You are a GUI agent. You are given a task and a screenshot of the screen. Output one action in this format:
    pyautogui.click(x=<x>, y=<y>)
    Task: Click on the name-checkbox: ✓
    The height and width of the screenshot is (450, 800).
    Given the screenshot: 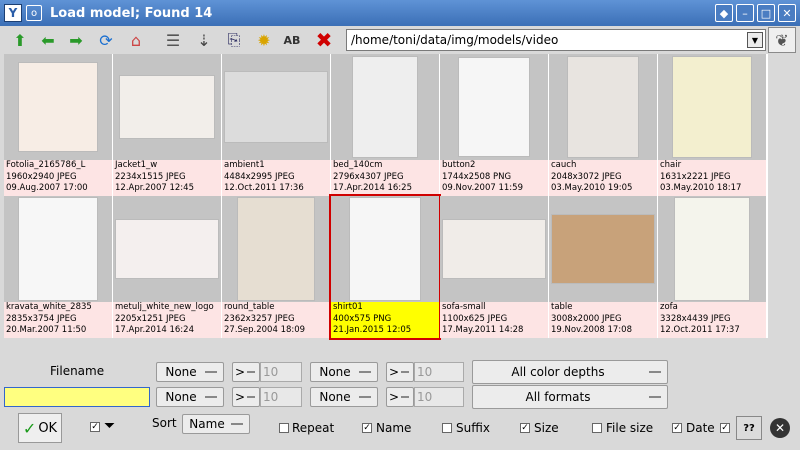 What is the action you would take?
    pyautogui.click(x=367, y=428)
    